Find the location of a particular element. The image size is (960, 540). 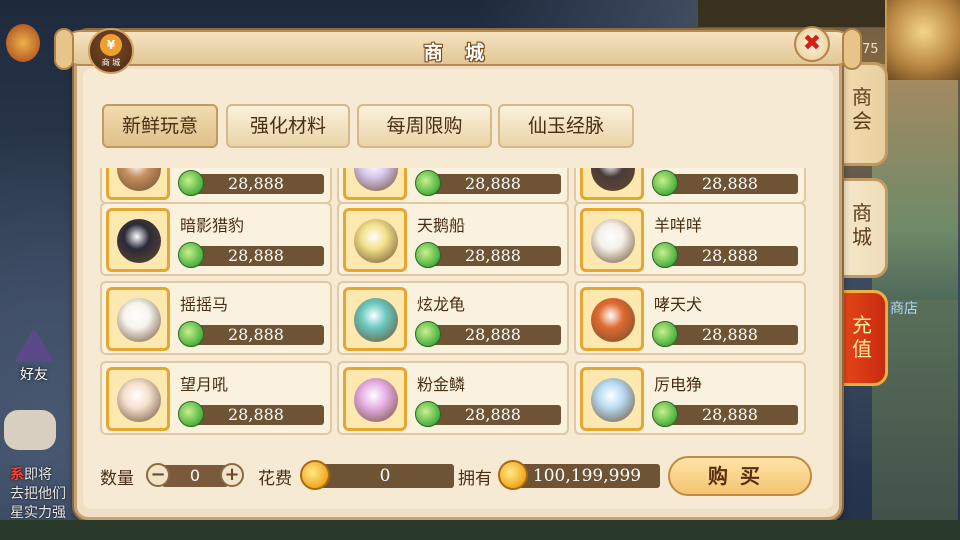

item-name: 暗影猎豹 is located at coordinates (212, 225).